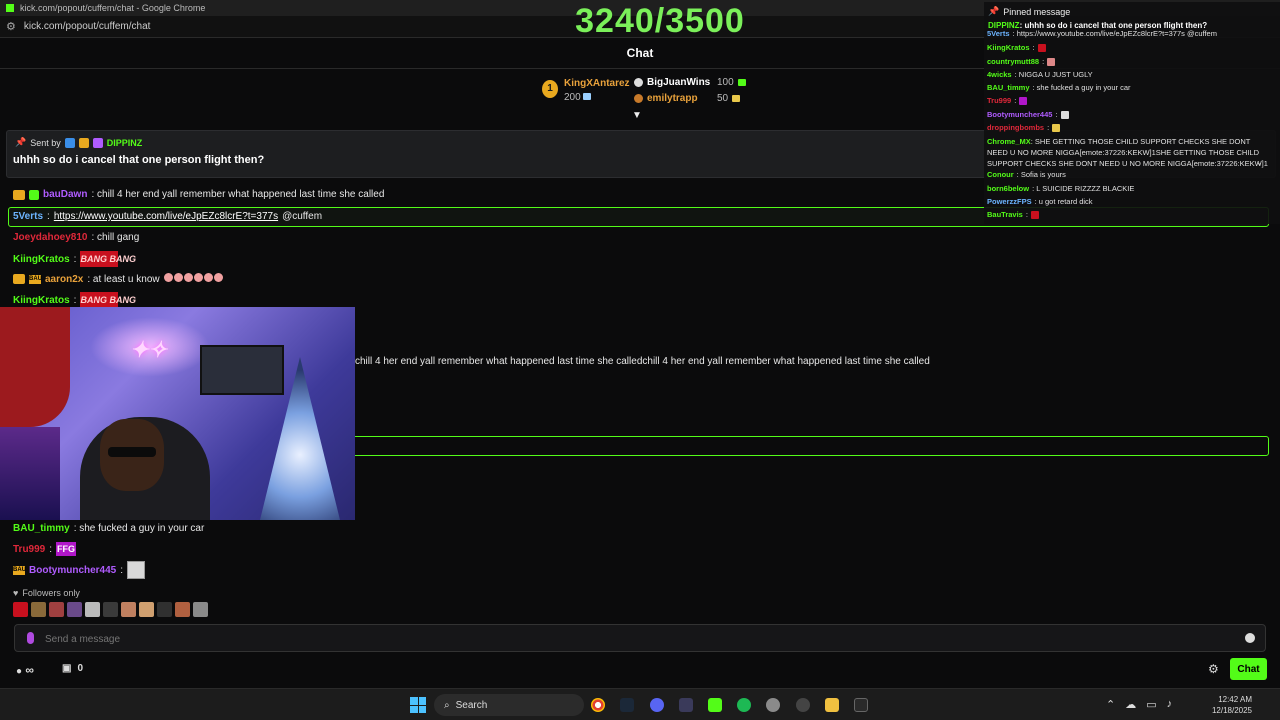 The width and height of the screenshot is (1280, 720). What do you see at coordinates (1259, 162) in the screenshot?
I see `chevron-down-icon: ⌄` at bounding box center [1259, 162].